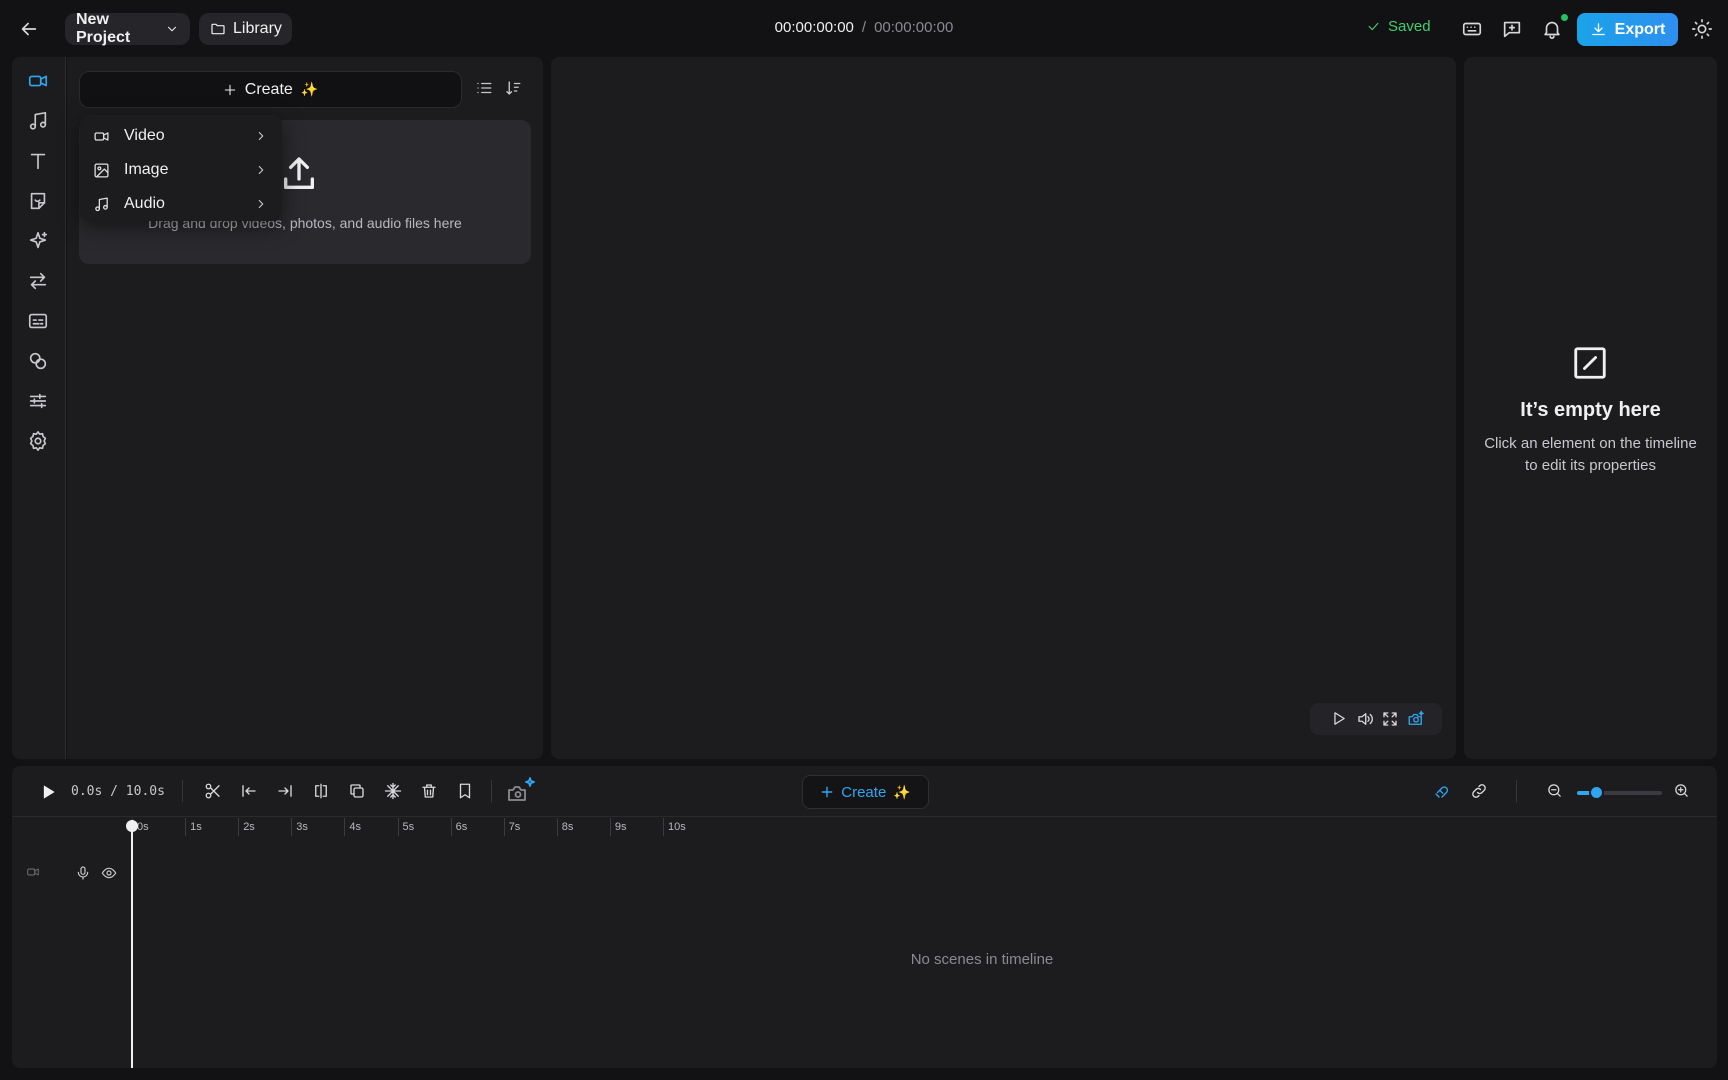 The height and width of the screenshot is (1080, 1728). I want to click on sidebar-rail, so click(39, 408).